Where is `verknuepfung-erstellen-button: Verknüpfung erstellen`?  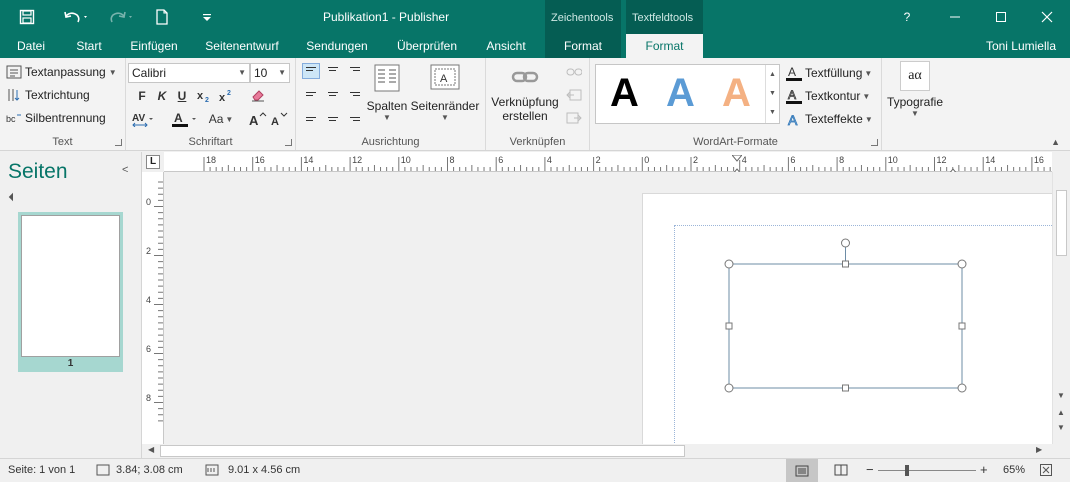
verknuepfung-erstellen-button: Verknüpfung erstellen is located at coordinates (525, 95).